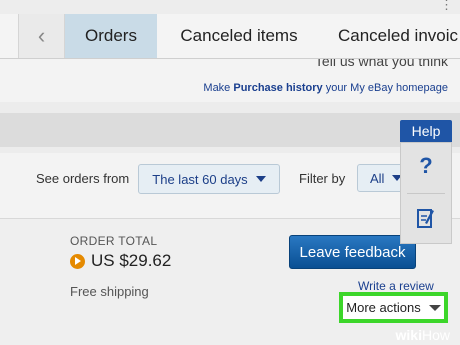  What do you see at coordinates (396, 286) in the screenshot?
I see `write-review-link: Write a review` at bounding box center [396, 286].